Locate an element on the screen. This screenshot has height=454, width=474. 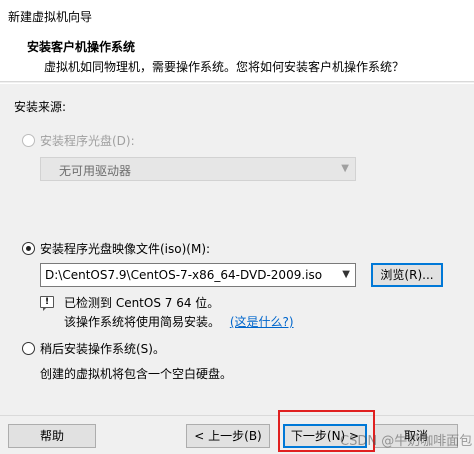
page-subtitle: 虚拟机如同物理机，需要操作系统。您将如何安装客户机操作系统？ is located at coordinates (224, 67).